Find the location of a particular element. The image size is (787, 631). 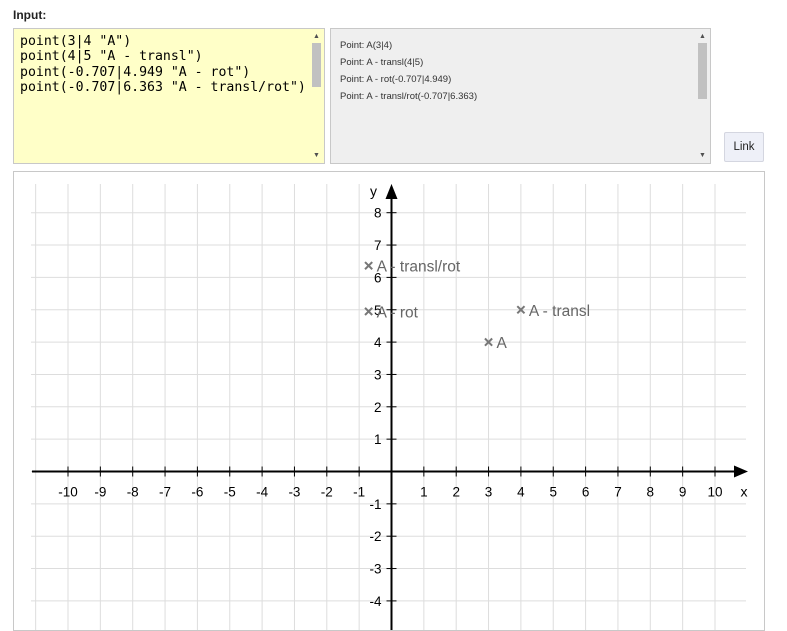

y-tick-label: 3 is located at coordinates (378, 374).